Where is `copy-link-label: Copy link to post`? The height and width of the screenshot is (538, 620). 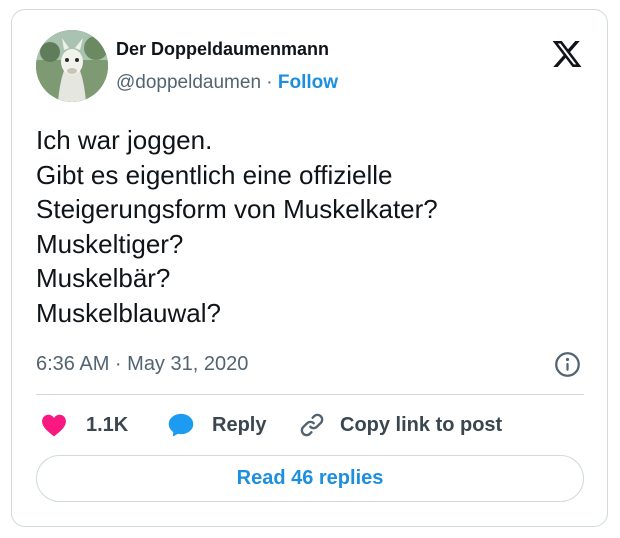 copy-link-label: Copy link to post is located at coordinates (421, 425).